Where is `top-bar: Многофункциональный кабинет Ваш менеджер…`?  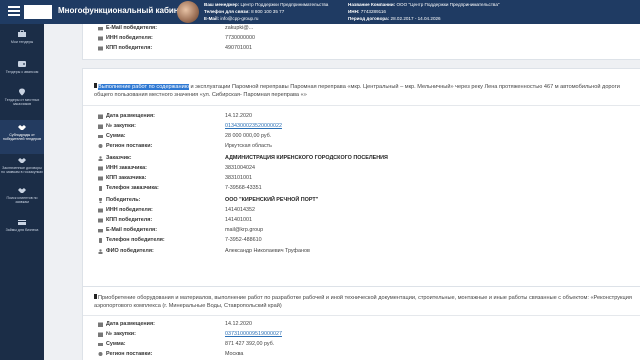
top-bar: Многофункциональный кабинет Ваш менеджер… is located at coordinates (320, 12).